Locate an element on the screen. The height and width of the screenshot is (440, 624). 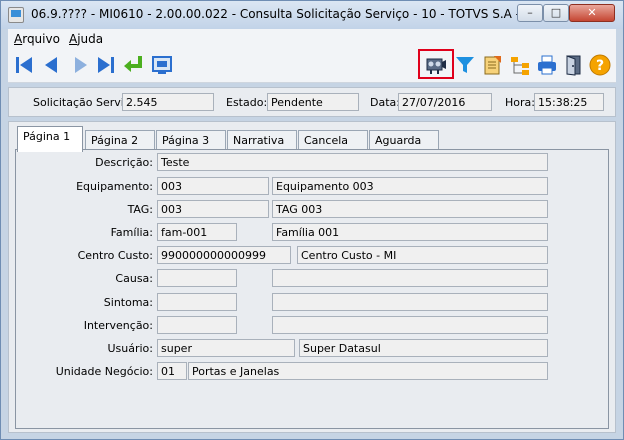
centro-custo-code-field: 990000000000999 is located at coordinates (224, 255).